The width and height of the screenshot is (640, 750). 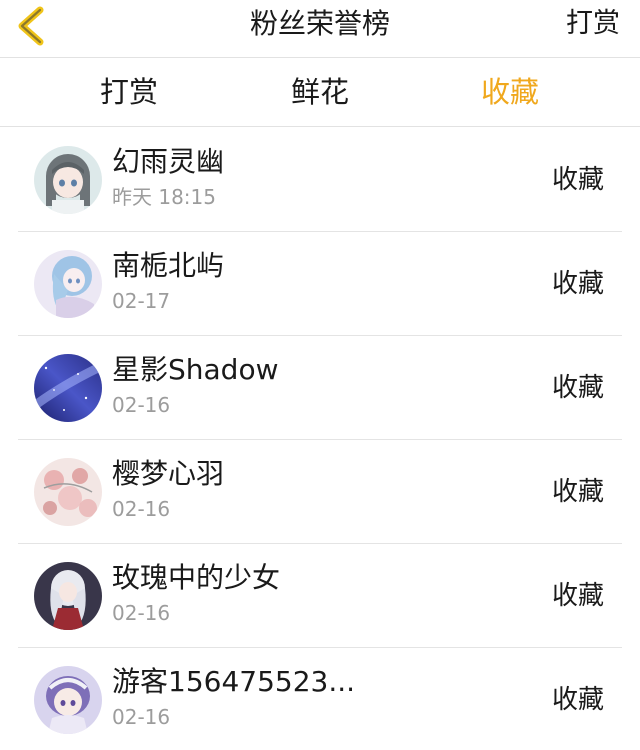 What do you see at coordinates (320, 180) in the screenshot?
I see `list-item: 幻雨灵幽 昨天 18:15 收藏` at bounding box center [320, 180].